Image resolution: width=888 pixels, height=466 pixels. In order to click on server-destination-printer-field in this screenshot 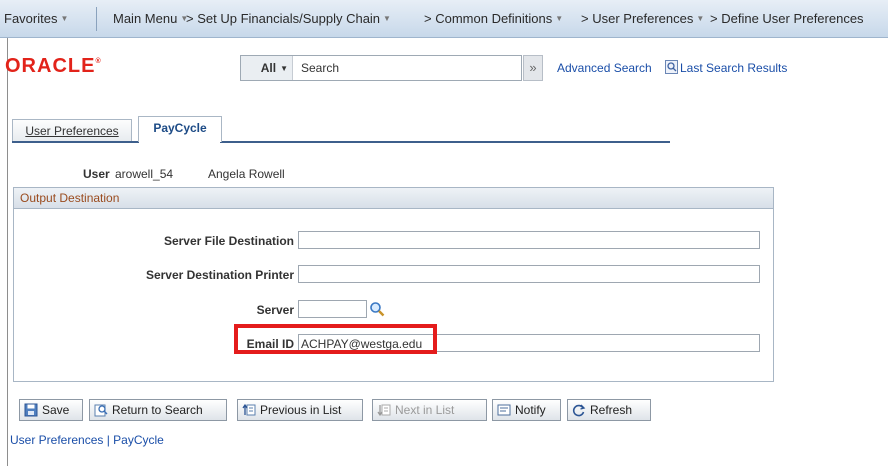, I will do `click(529, 274)`.